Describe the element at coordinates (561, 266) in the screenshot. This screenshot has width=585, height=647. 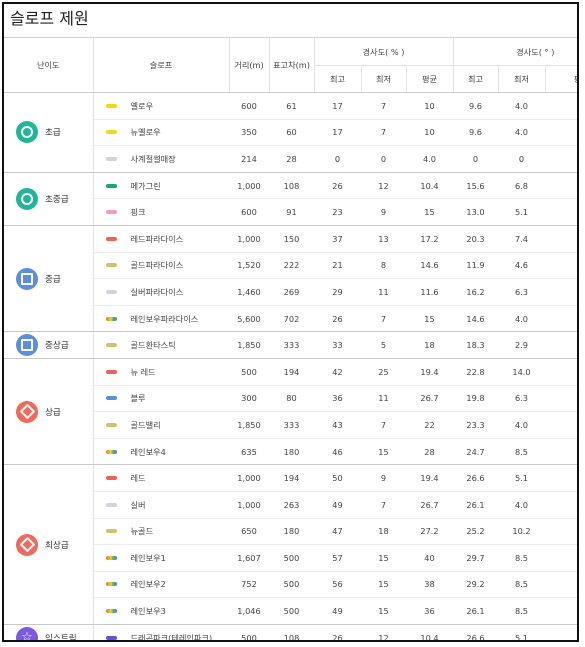
I see `cell-davg: 7.97` at that location.